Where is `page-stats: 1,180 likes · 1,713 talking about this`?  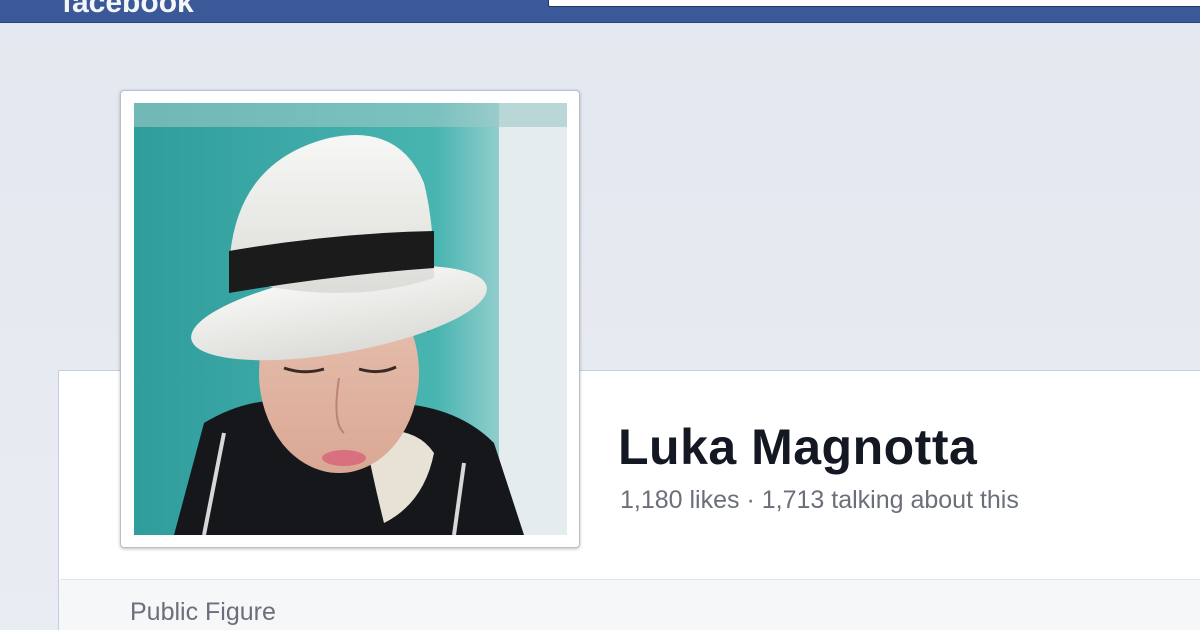 page-stats: 1,180 likes · 1,713 talking about this is located at coordinates (819, 500).